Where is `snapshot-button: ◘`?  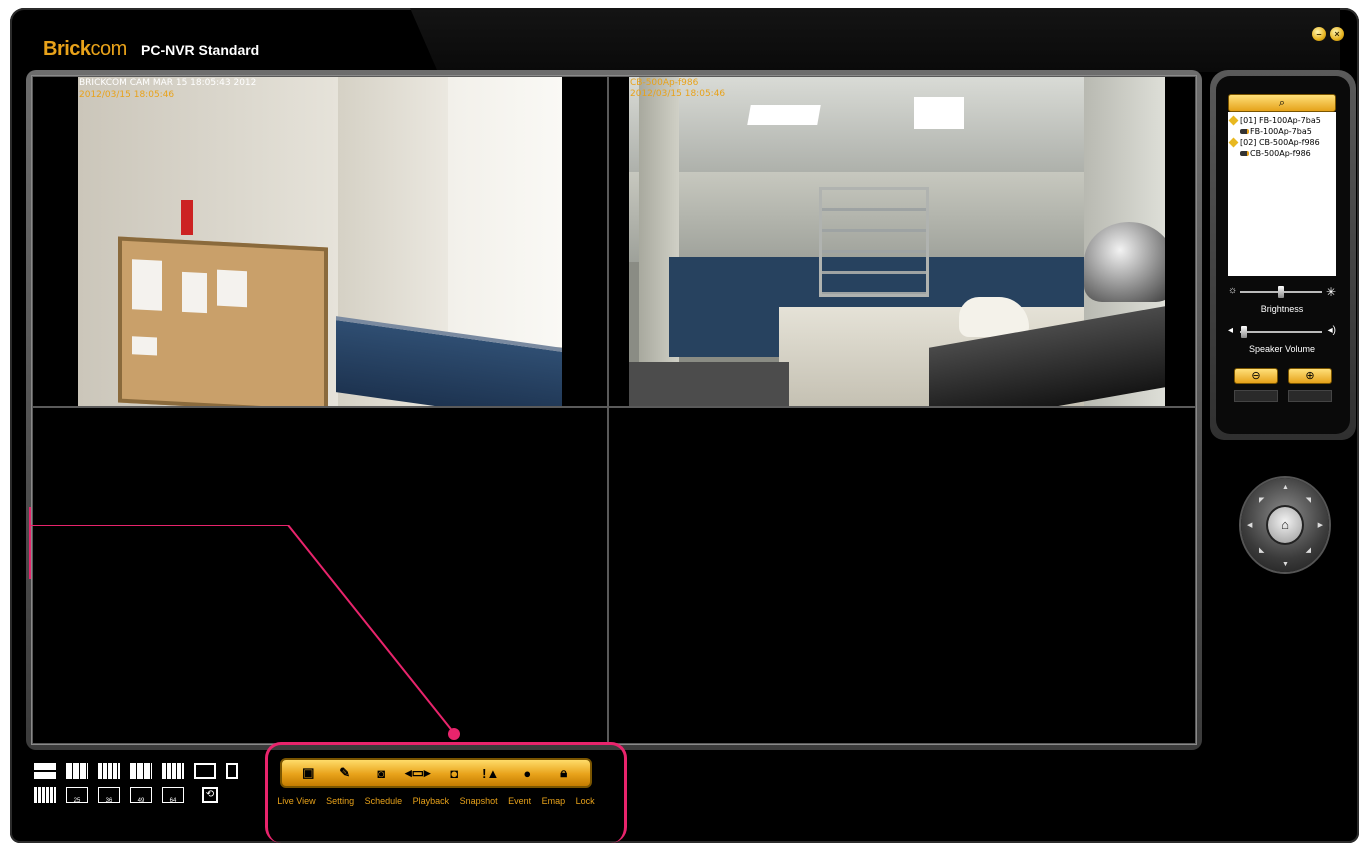
snapshot-button: ◘ is located at coordinates (454, 773).